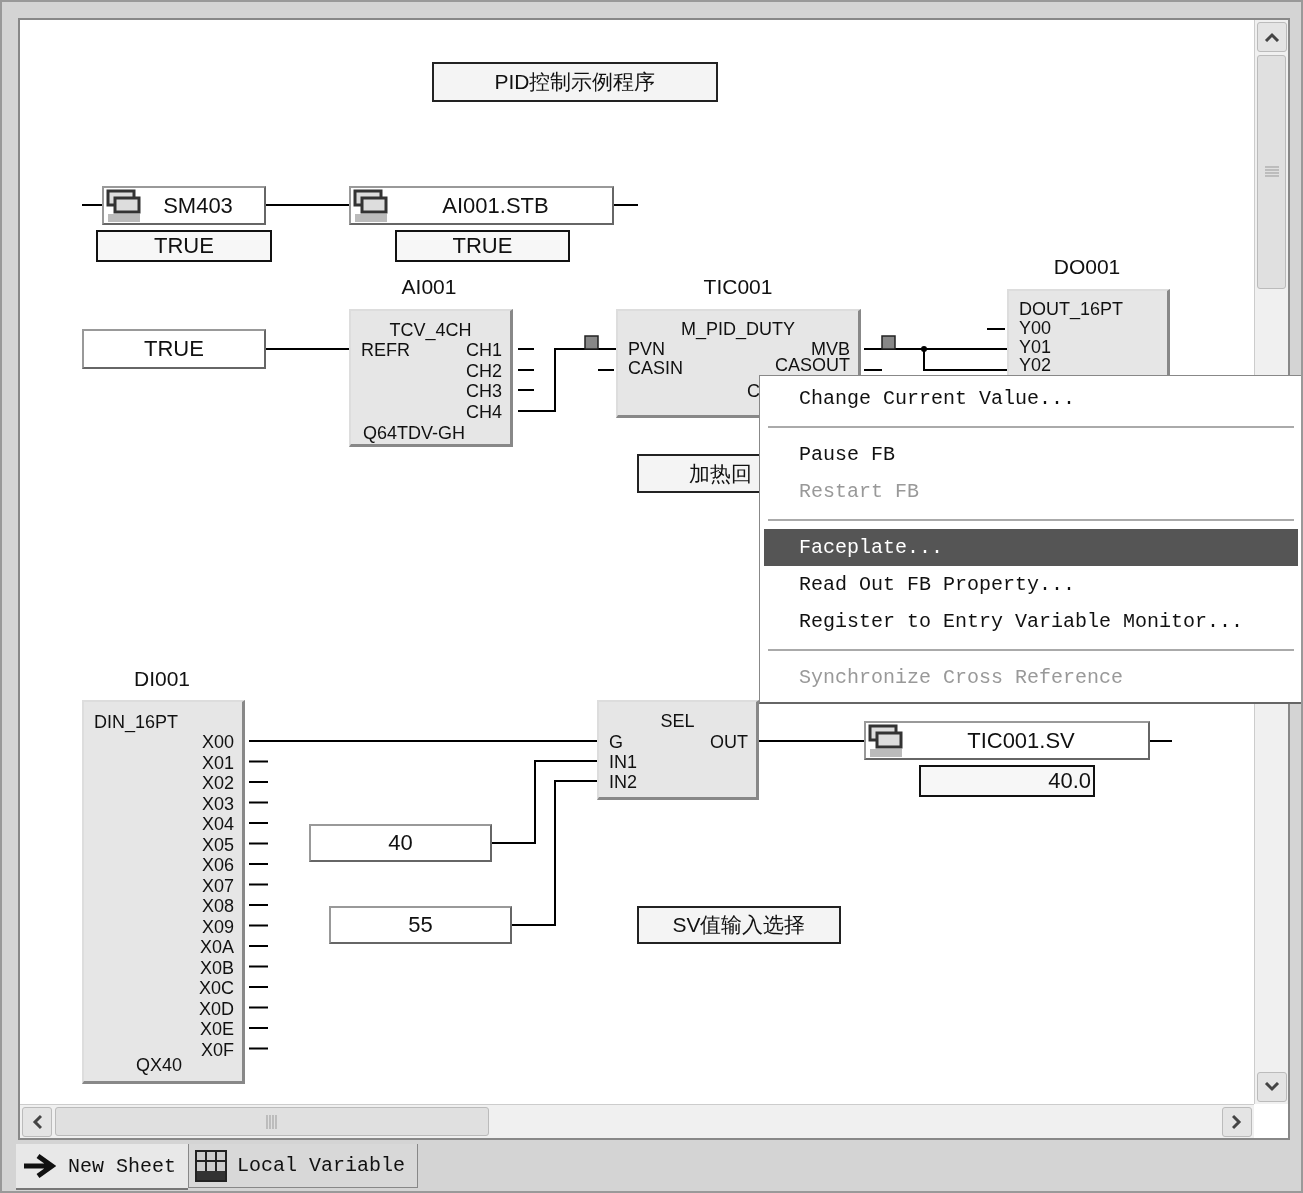 This screenshot has width=1303, height=1193. What do you see at coordinates (136, 722) in the screenshot?
I see `block-type: DIN_16PT` at bounding box center [136, 722].